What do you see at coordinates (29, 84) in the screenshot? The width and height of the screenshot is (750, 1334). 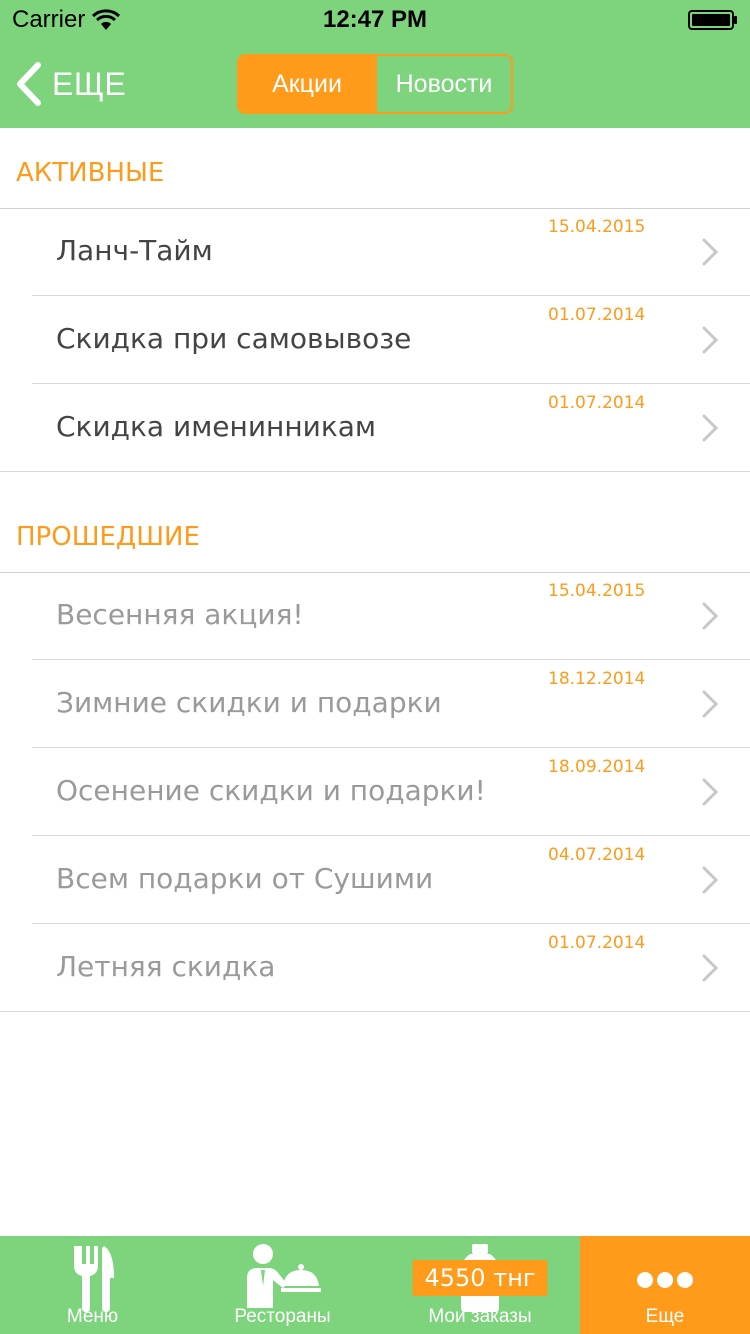 I see `chevron-left-icon` at bounding box center [29, 84].